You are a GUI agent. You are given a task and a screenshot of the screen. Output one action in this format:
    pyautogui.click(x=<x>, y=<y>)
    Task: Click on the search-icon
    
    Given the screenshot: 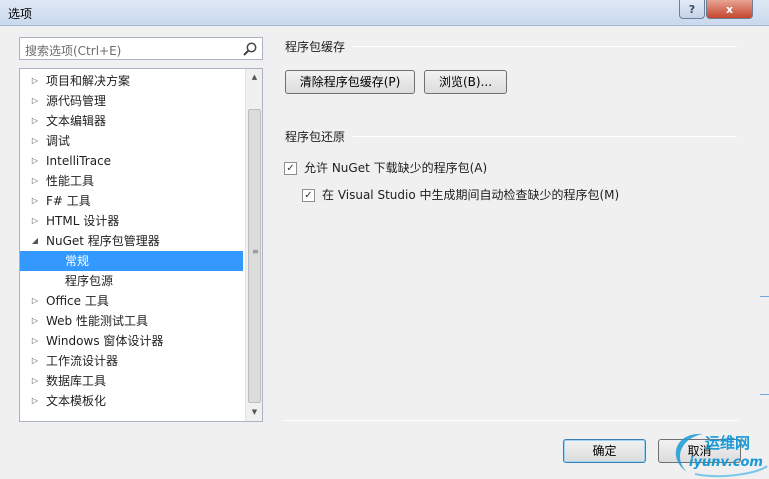 What is the action you would take?
    pyautogui.click(x=250, y=49)
    